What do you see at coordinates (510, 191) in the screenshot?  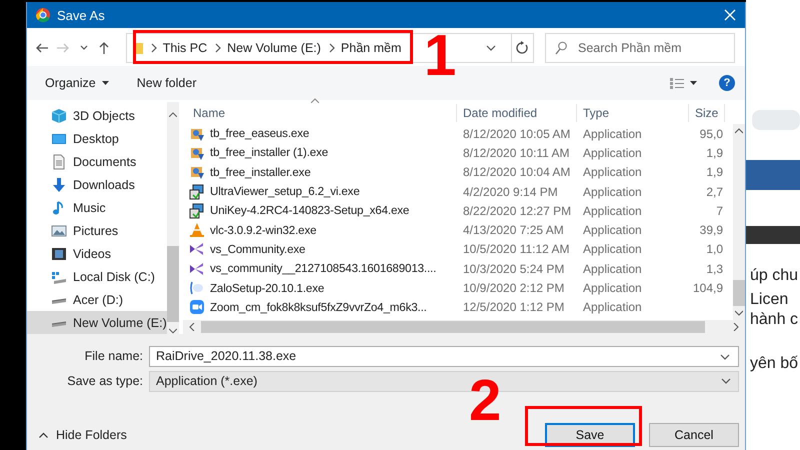 I see `date-cell-text: 4/2/2020 9:14 PM` at bounding box center [510, 191].